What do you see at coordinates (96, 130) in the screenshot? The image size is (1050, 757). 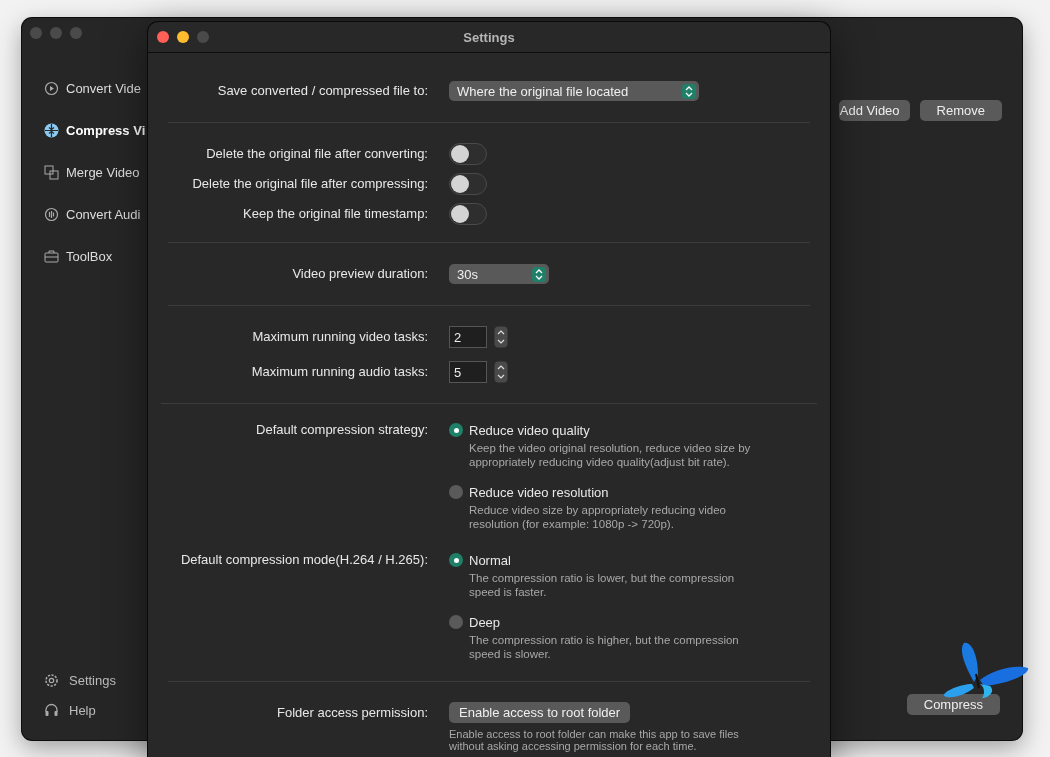 I see `sidebar-item: Compress Vi` at bounding box center [96, 130].